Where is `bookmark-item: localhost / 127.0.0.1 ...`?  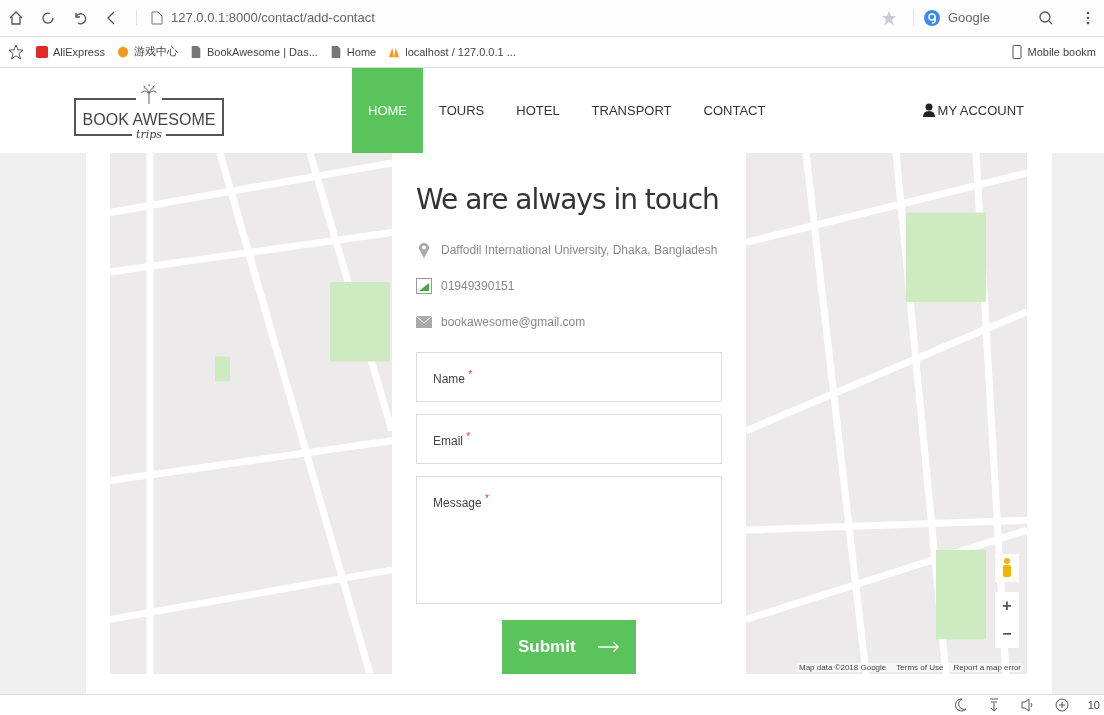
bookmark-item: localhost / 127.0.0.1 ... is located at coordinates (452, 51).